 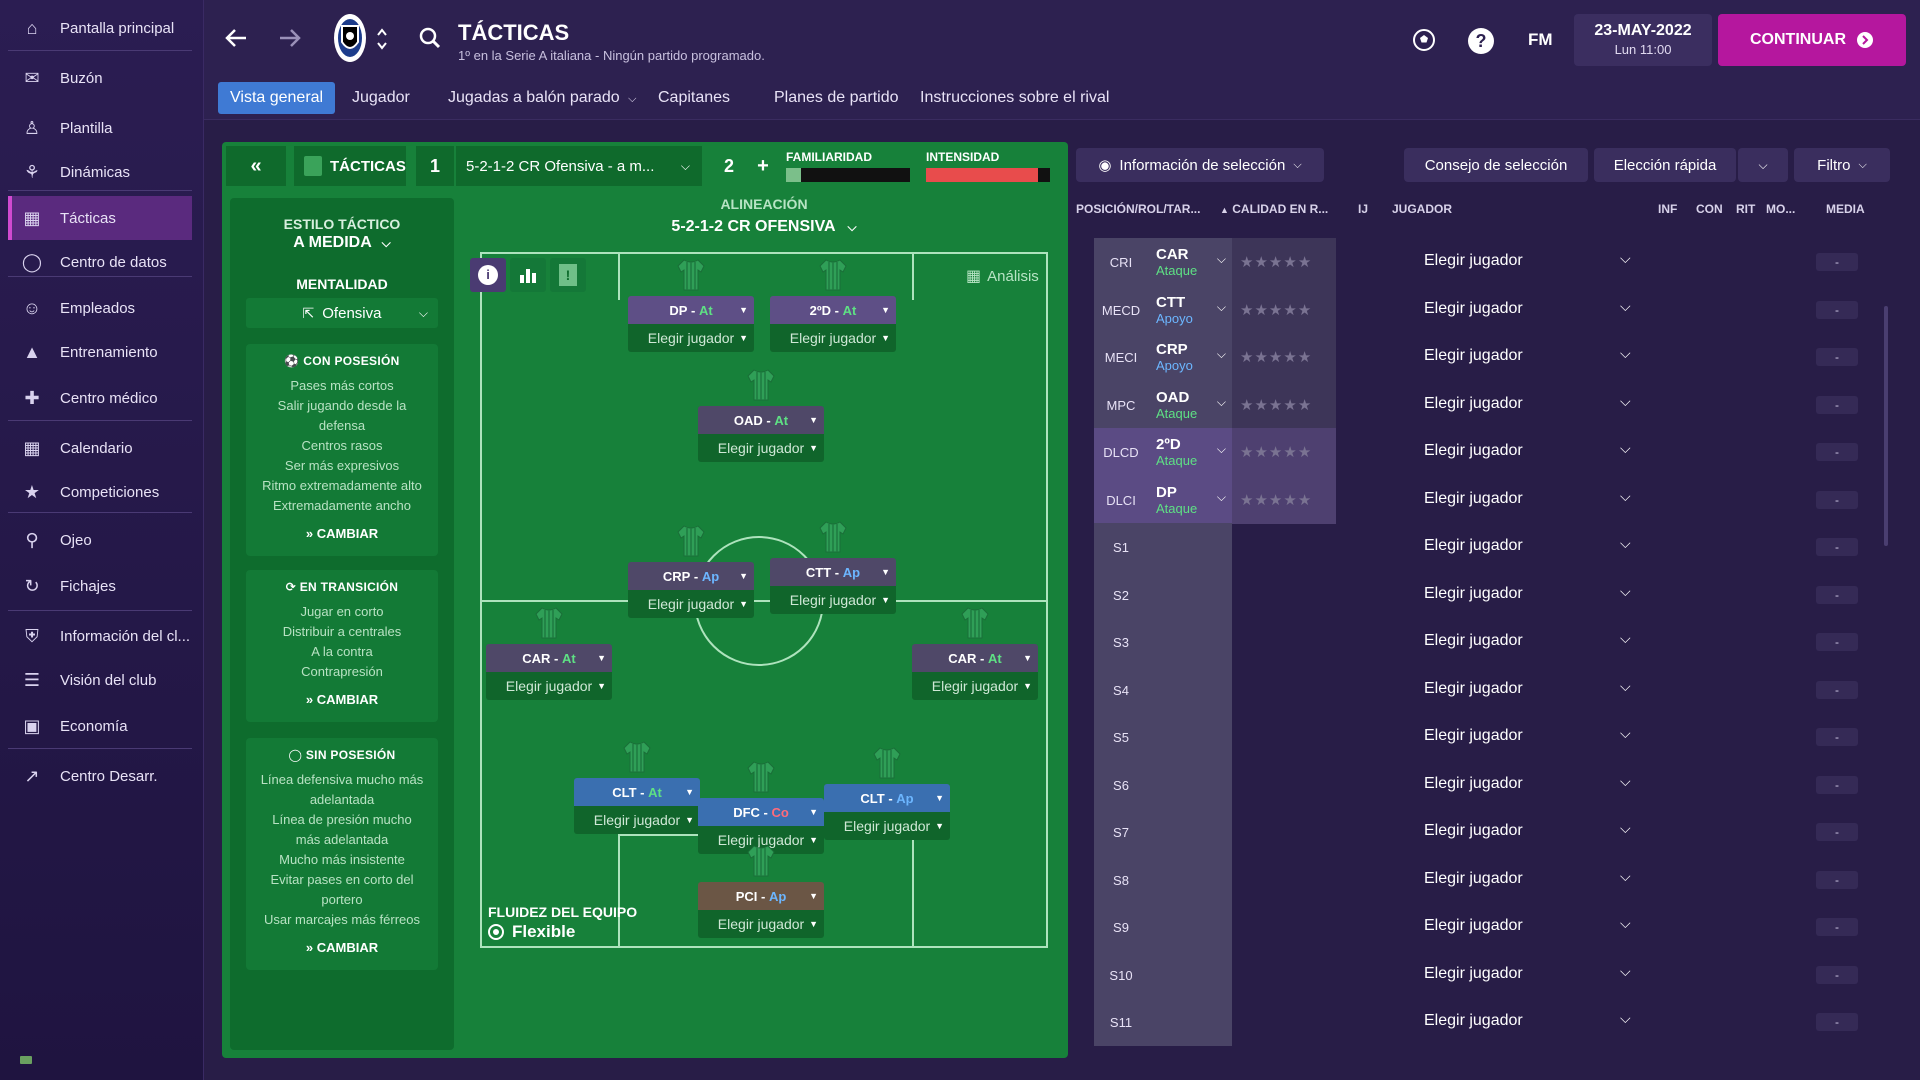 What do you see at coordinates (100, 262) in the screenshot?
I see `sidebar-item-centro-de-datos: ◯ Centro de datos` at bounding box center [100, 262].